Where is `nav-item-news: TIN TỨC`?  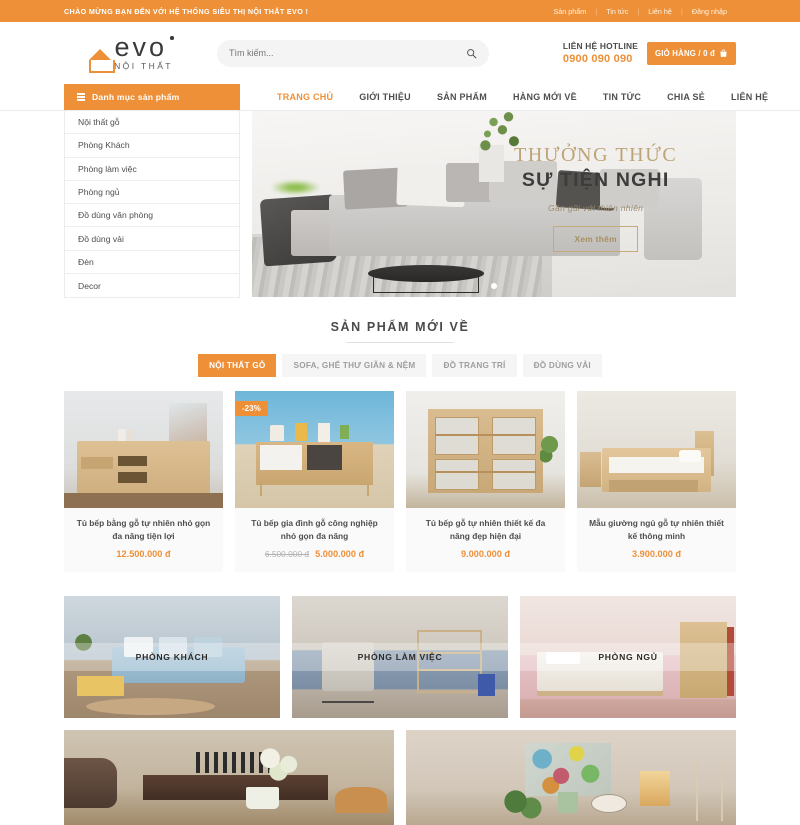 nav-item-news: TIN TỨC is located at coordinates (622, 97).